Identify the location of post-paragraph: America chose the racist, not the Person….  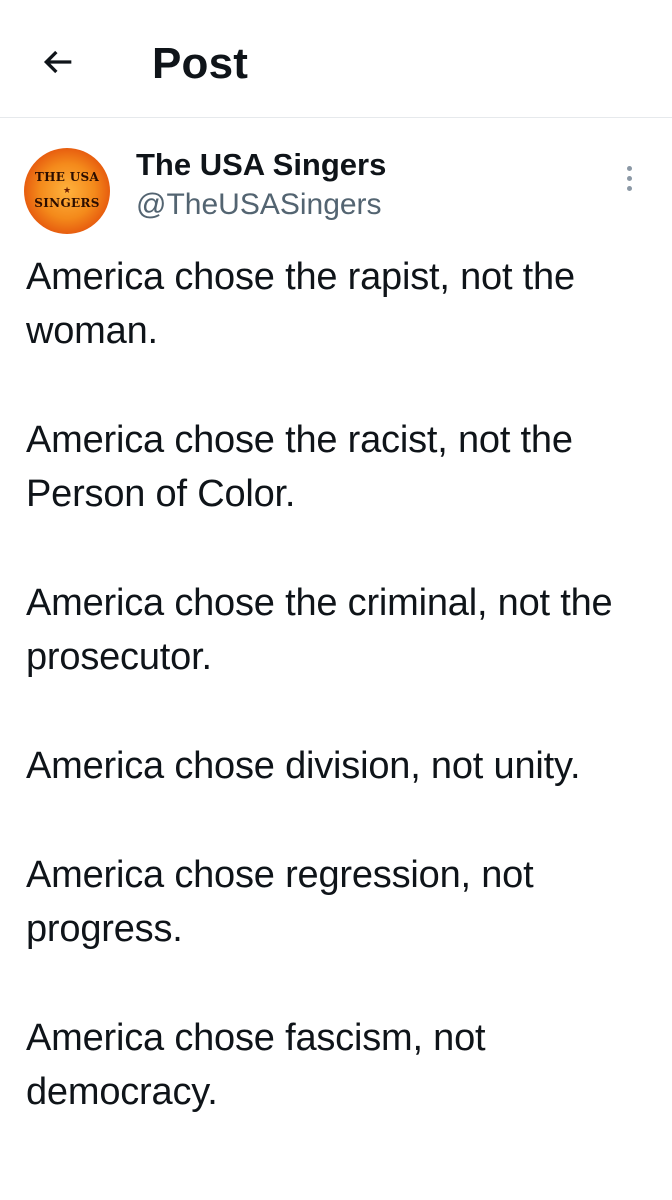
(299, 467).